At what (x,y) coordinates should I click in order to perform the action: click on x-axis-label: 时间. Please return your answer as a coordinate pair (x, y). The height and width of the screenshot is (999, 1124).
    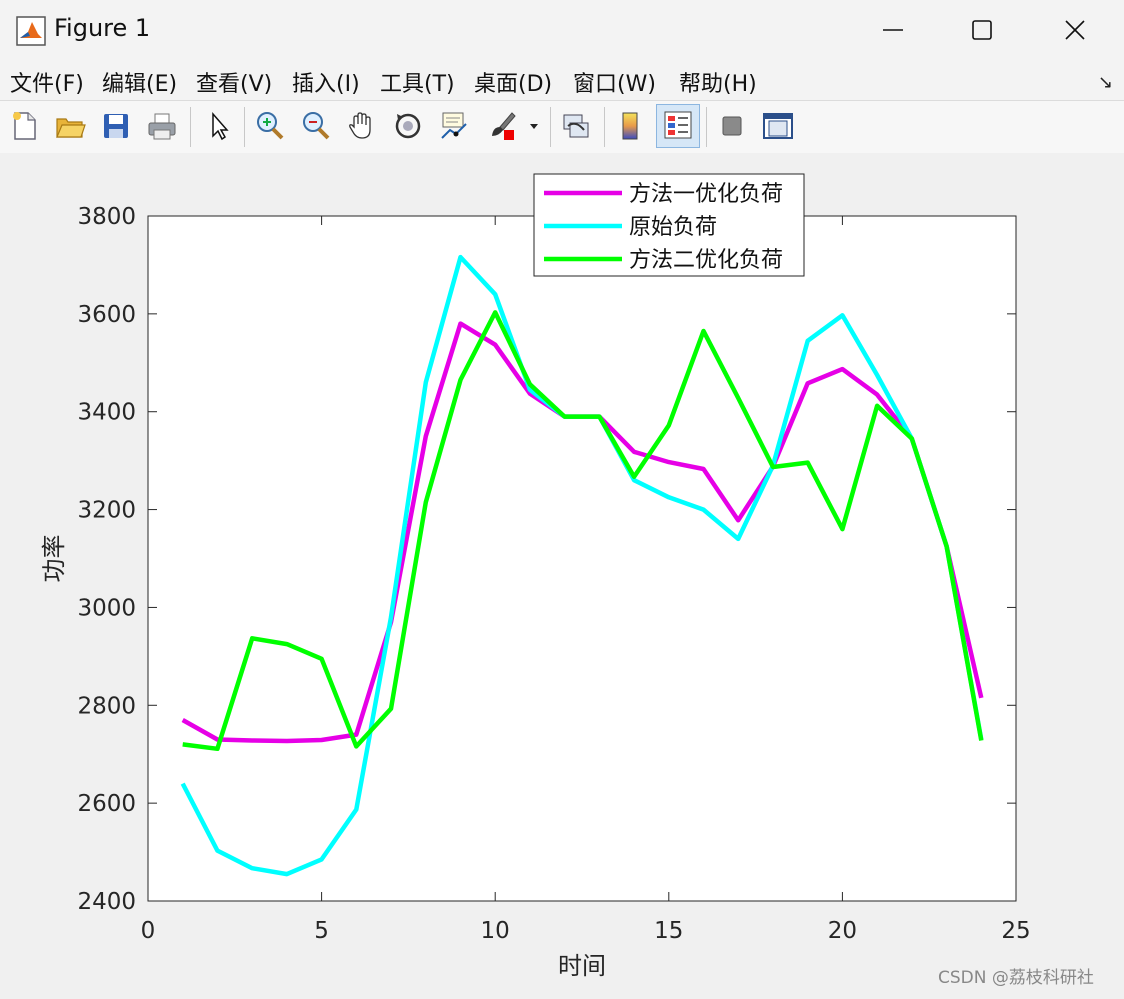
    Looking at the image, I should click on (582, 966).